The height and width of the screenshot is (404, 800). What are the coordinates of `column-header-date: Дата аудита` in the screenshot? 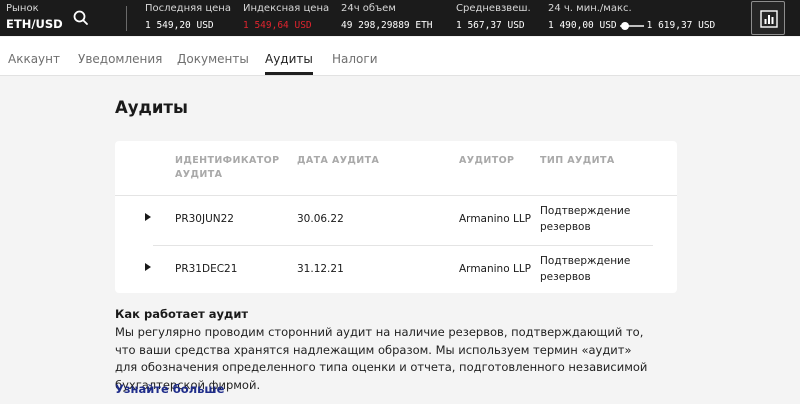 It's located at (338, 160).